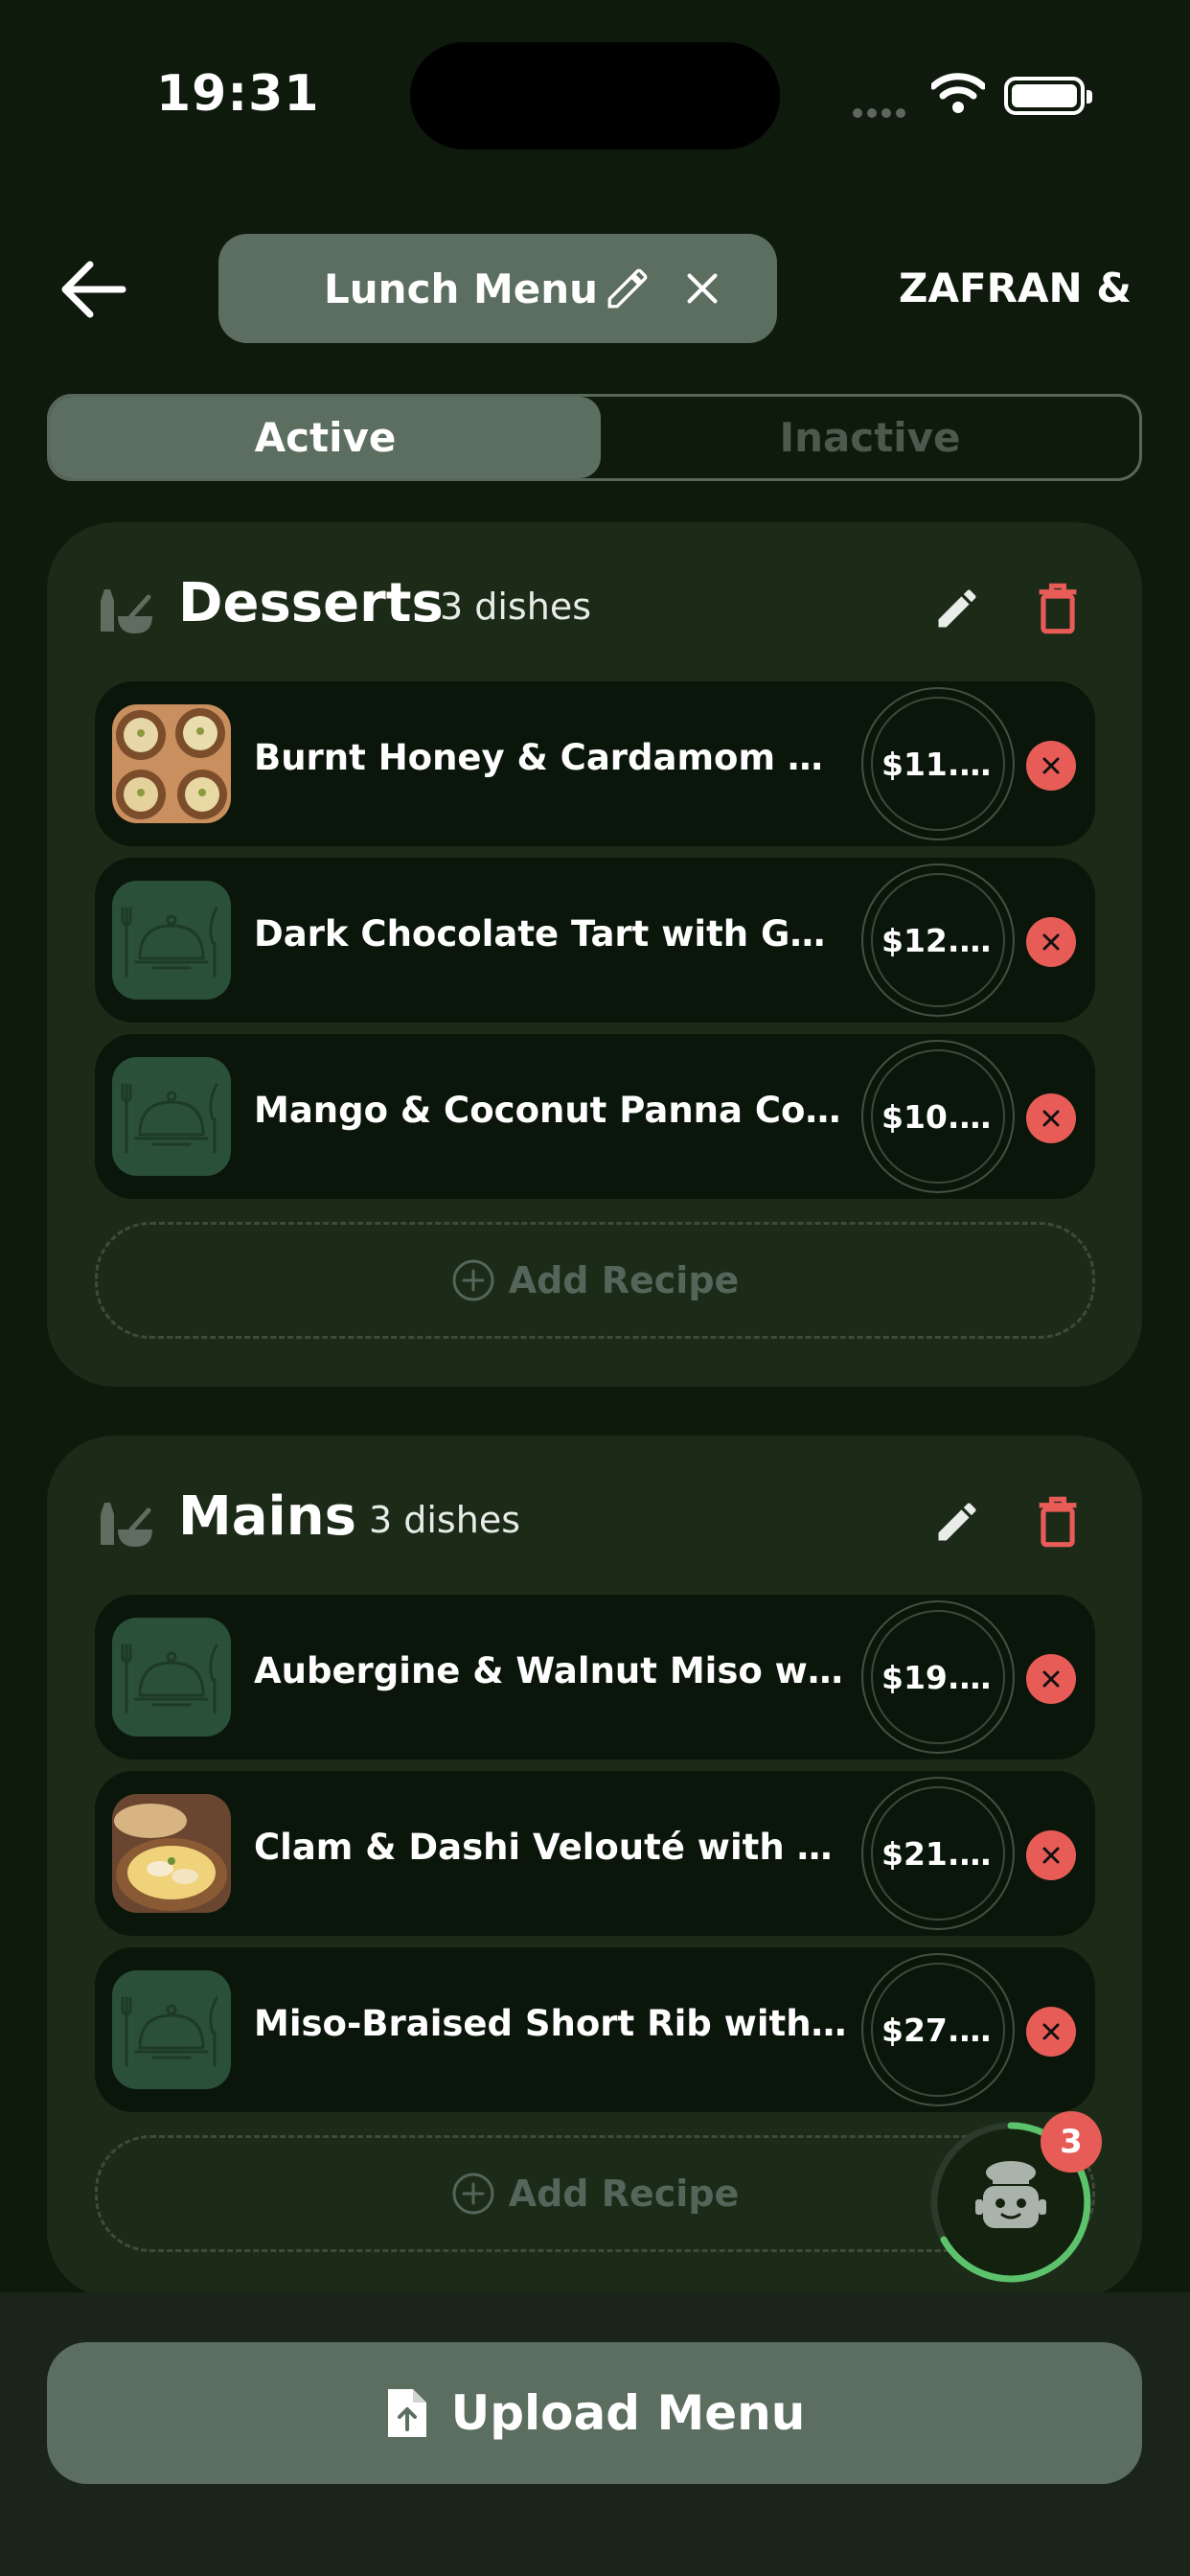 This screenshot has height=2576, width=1190. I want to click on tab-inactive: Inactive, so click(870, 437).